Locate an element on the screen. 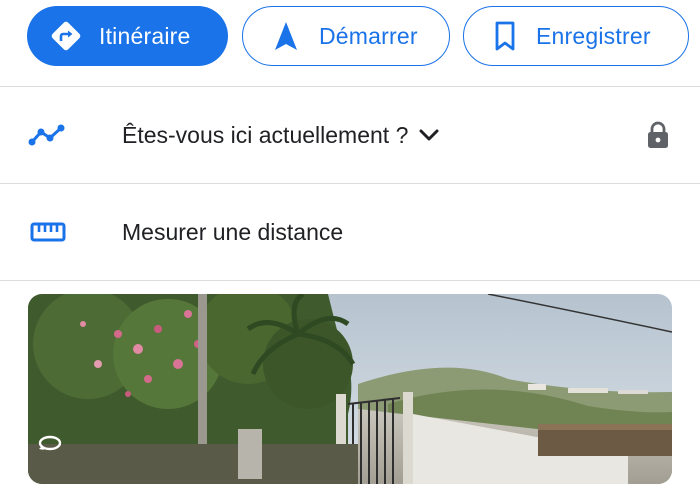 This screenshot has width=700, height=500. divider is located at coordinates (350, 280).